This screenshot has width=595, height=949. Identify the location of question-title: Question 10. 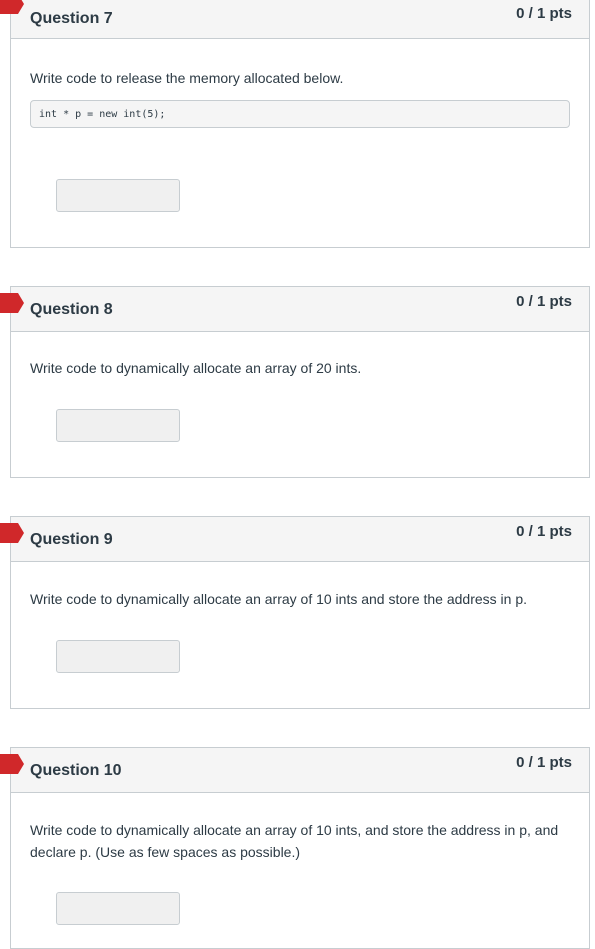
(76, 770).